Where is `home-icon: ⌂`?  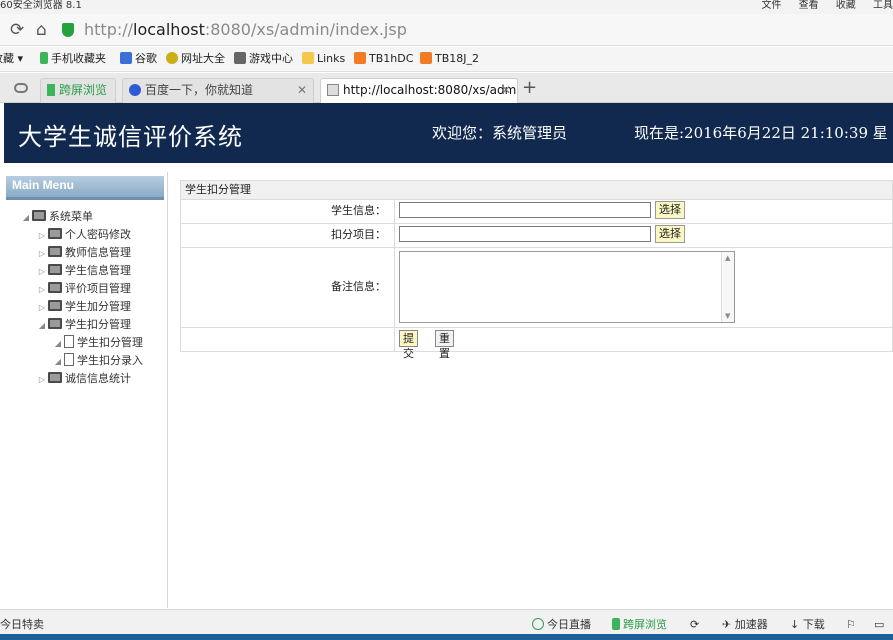
home-icon: ⌂ is located at coordinates (41, 30).